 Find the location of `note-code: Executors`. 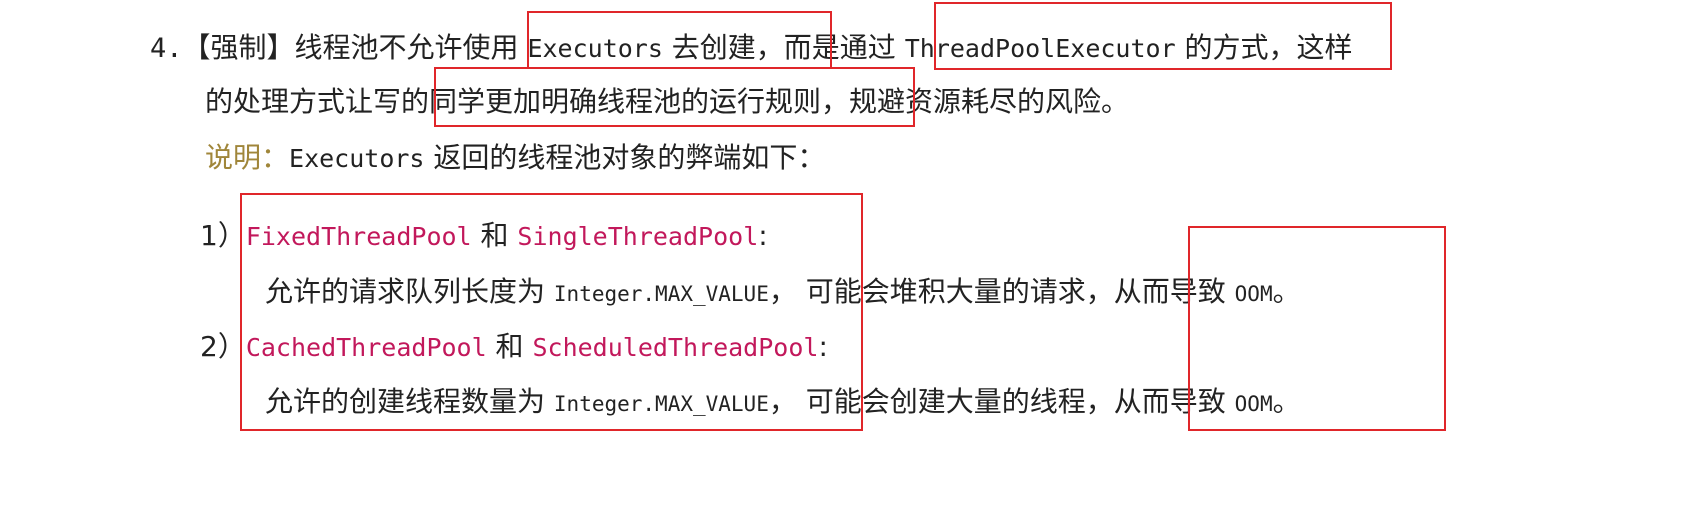

note-code: Executors is located at coordinates (357, 158).